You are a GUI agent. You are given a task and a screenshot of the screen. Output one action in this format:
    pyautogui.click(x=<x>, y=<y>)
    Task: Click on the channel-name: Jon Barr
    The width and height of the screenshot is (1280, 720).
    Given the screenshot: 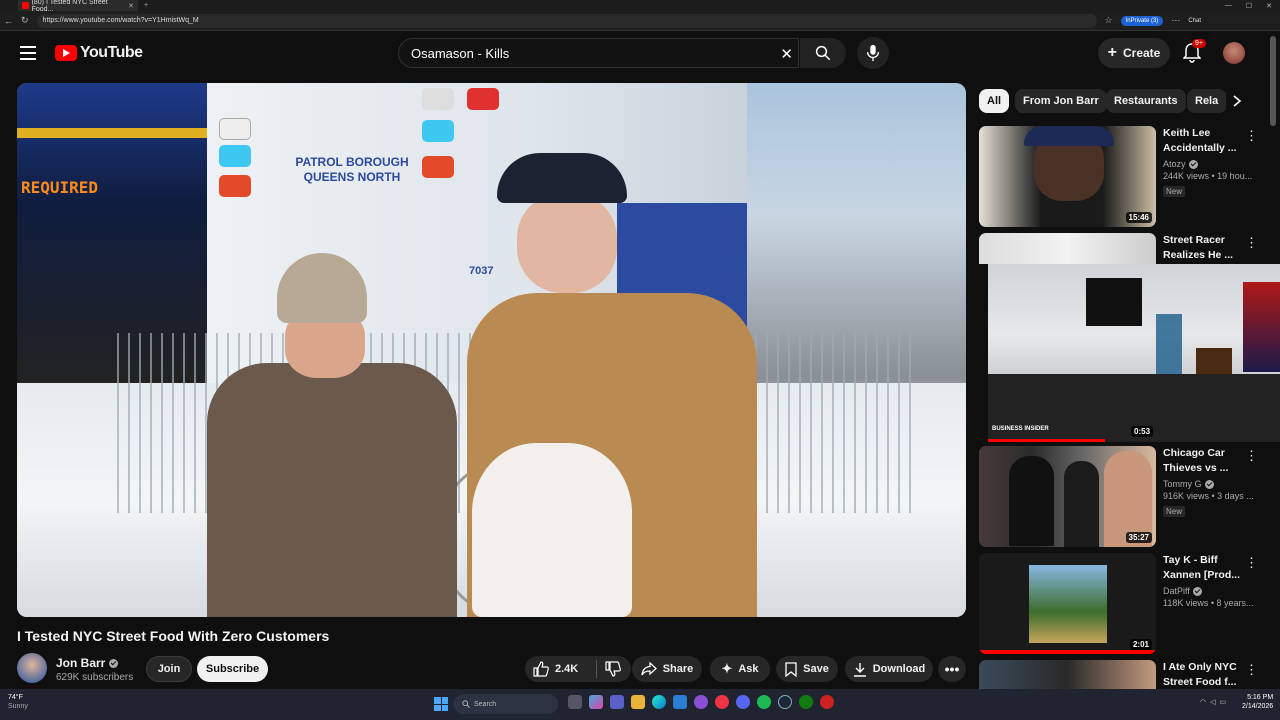 What is the action you would take?
    pyautogui.click(x=87, y=663)
    